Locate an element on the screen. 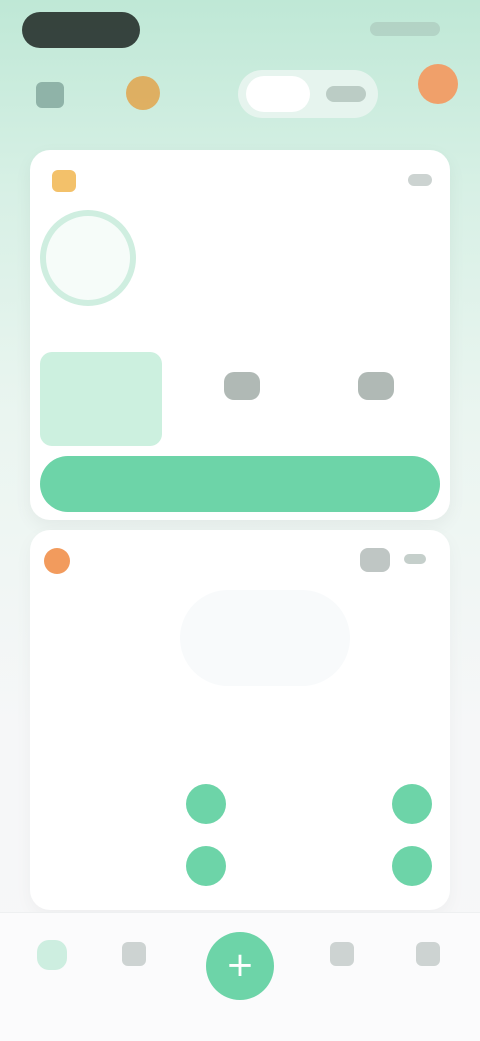 This screenshot has width=480, height=1041. status-bar is located at coordinates (240, 31).